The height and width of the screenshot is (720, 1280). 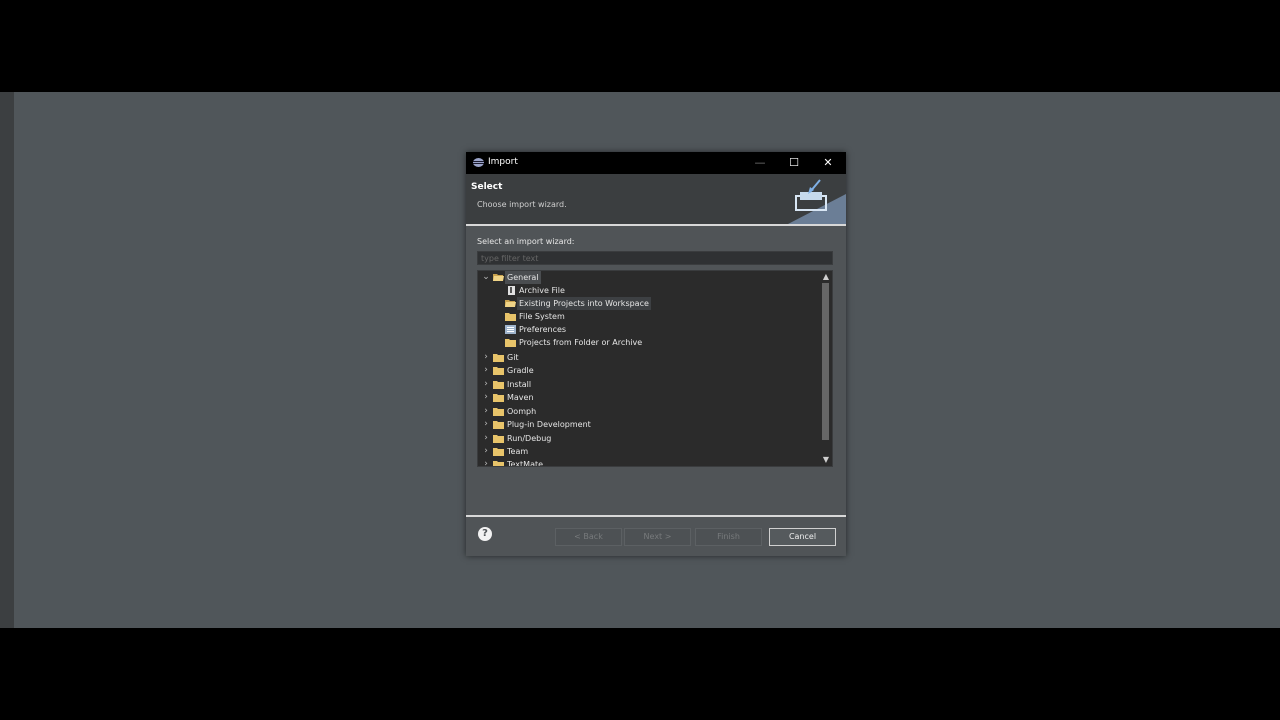 What do you see at coordinates (794, 163) in the screenshot?
I see `maximize-button: ☐` at bounding box center [794, 163].